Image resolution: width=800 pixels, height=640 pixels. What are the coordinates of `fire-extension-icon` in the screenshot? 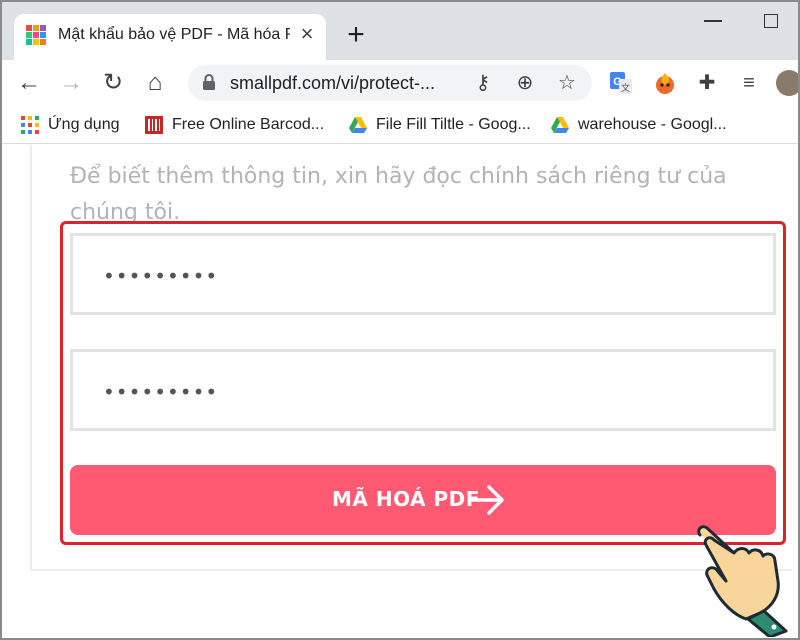 It's located at (665, 83).